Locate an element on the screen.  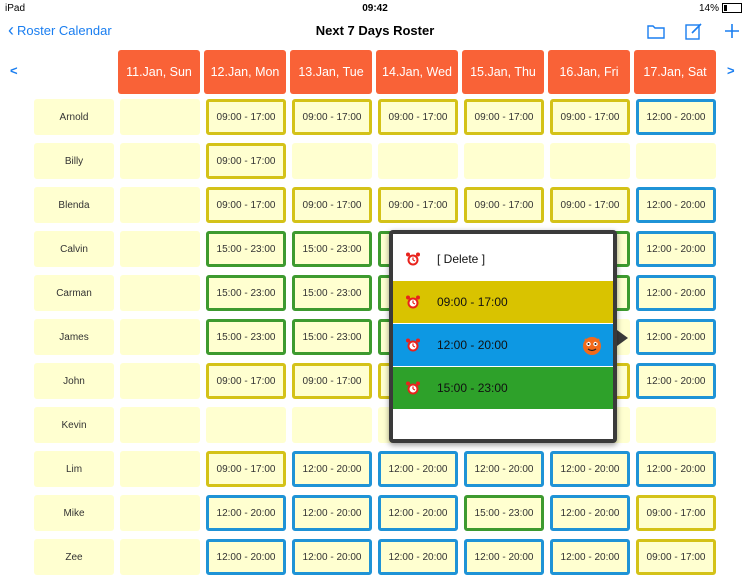
prev-week-arrow: < is located at coordinates (14, 70).